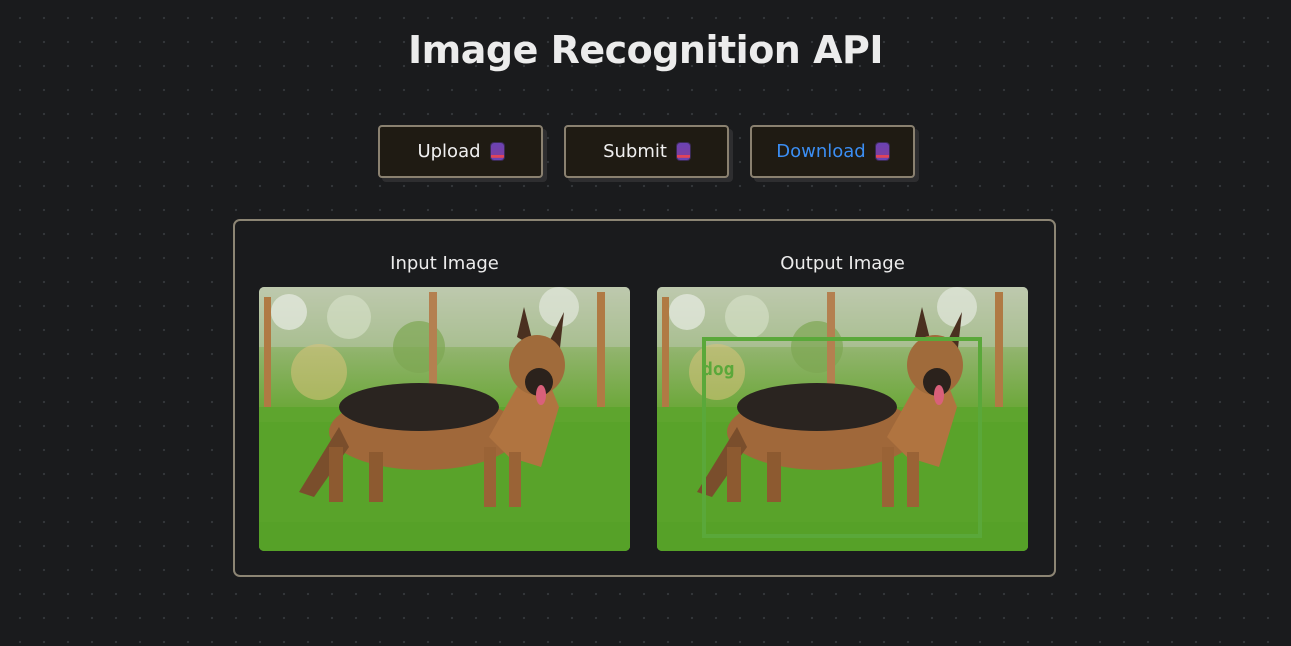 The width and height of the screenshot is (1291, 646). I want to click on output-image-label: Output Image, so click(842, 263).